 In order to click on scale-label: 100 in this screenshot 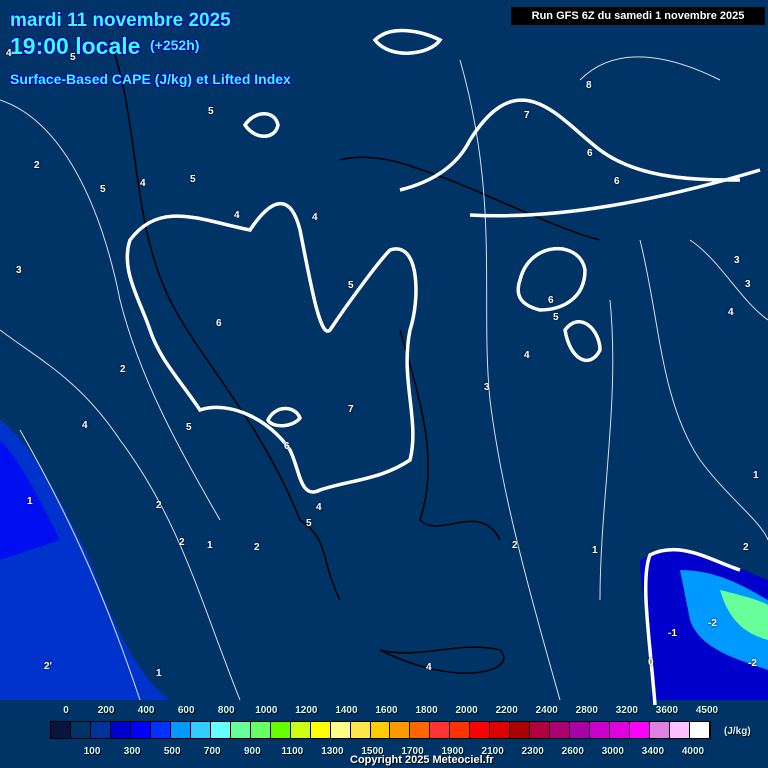, I will do `click(92, 751)`.